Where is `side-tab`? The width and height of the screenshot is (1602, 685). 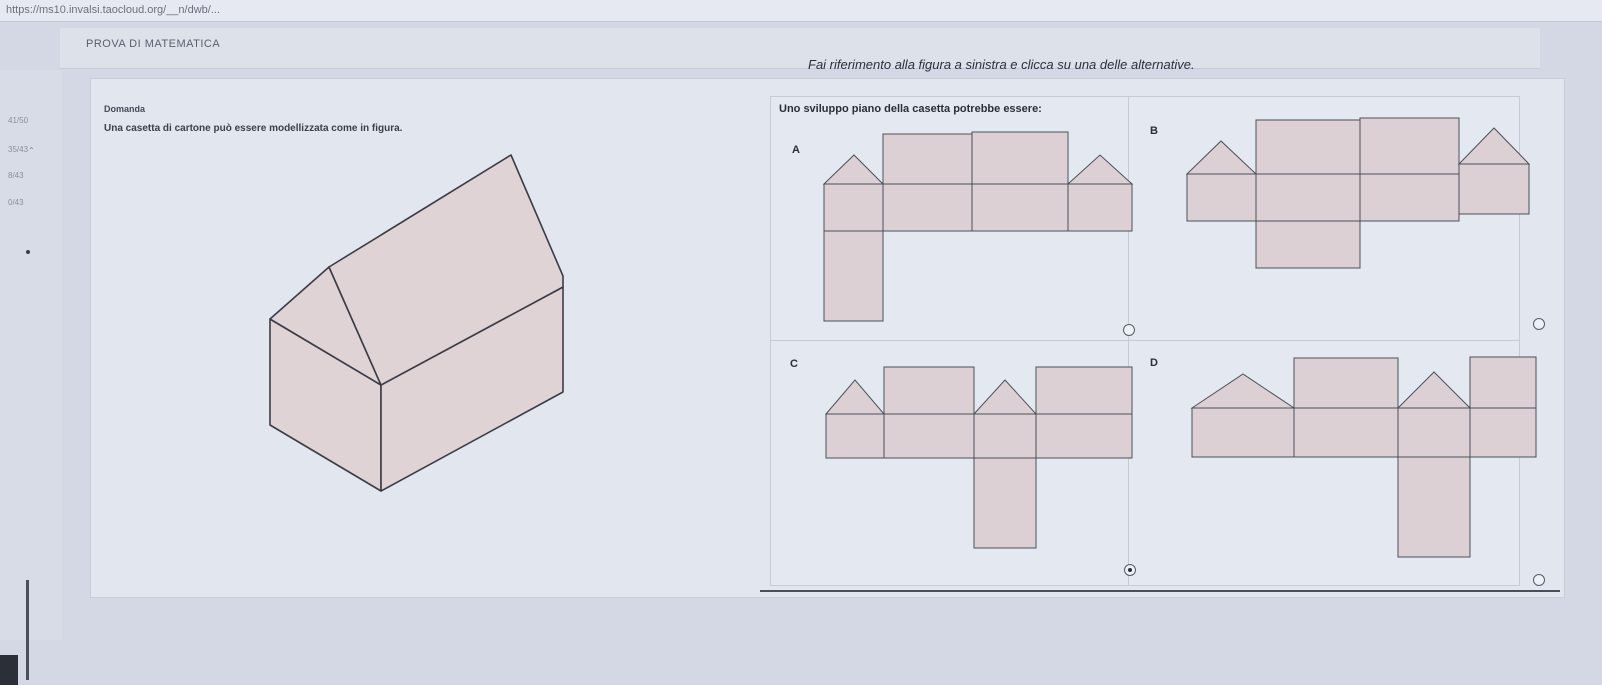 side-tab is located at coordinates (9, 670).